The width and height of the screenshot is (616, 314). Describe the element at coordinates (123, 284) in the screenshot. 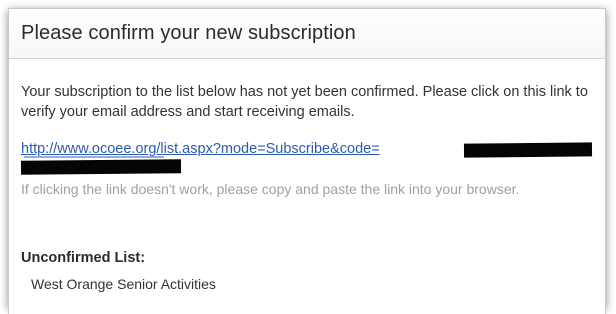

I see `list-item: West Orange Senior Activities` at that location.